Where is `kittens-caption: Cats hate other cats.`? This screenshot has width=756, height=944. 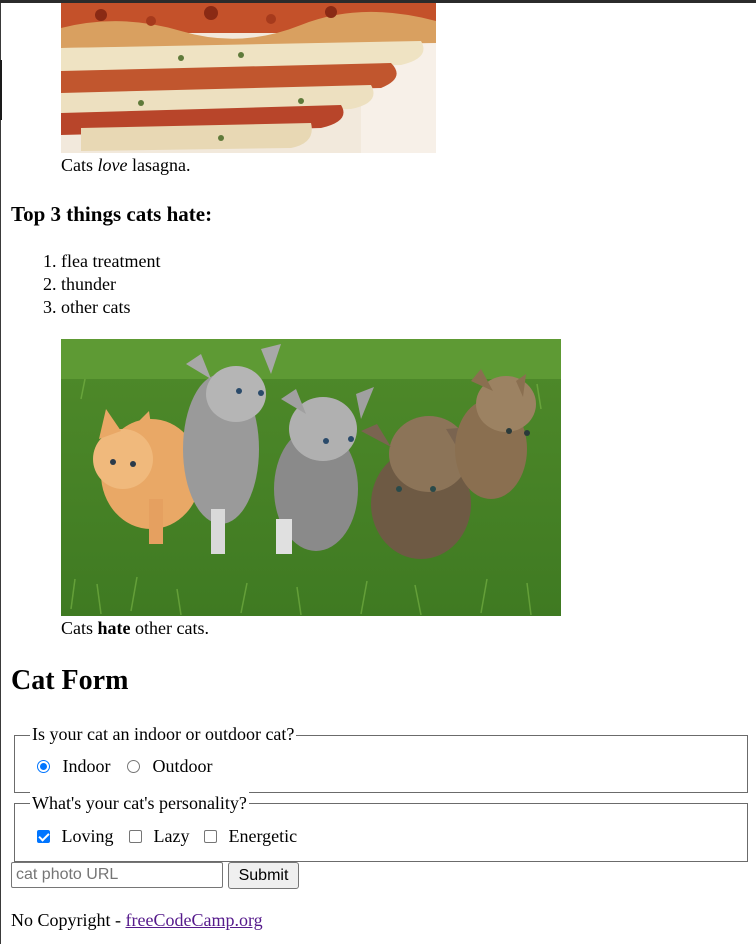
kittens-caption: Cats hate other cats. is located at coordinates (135, 628).